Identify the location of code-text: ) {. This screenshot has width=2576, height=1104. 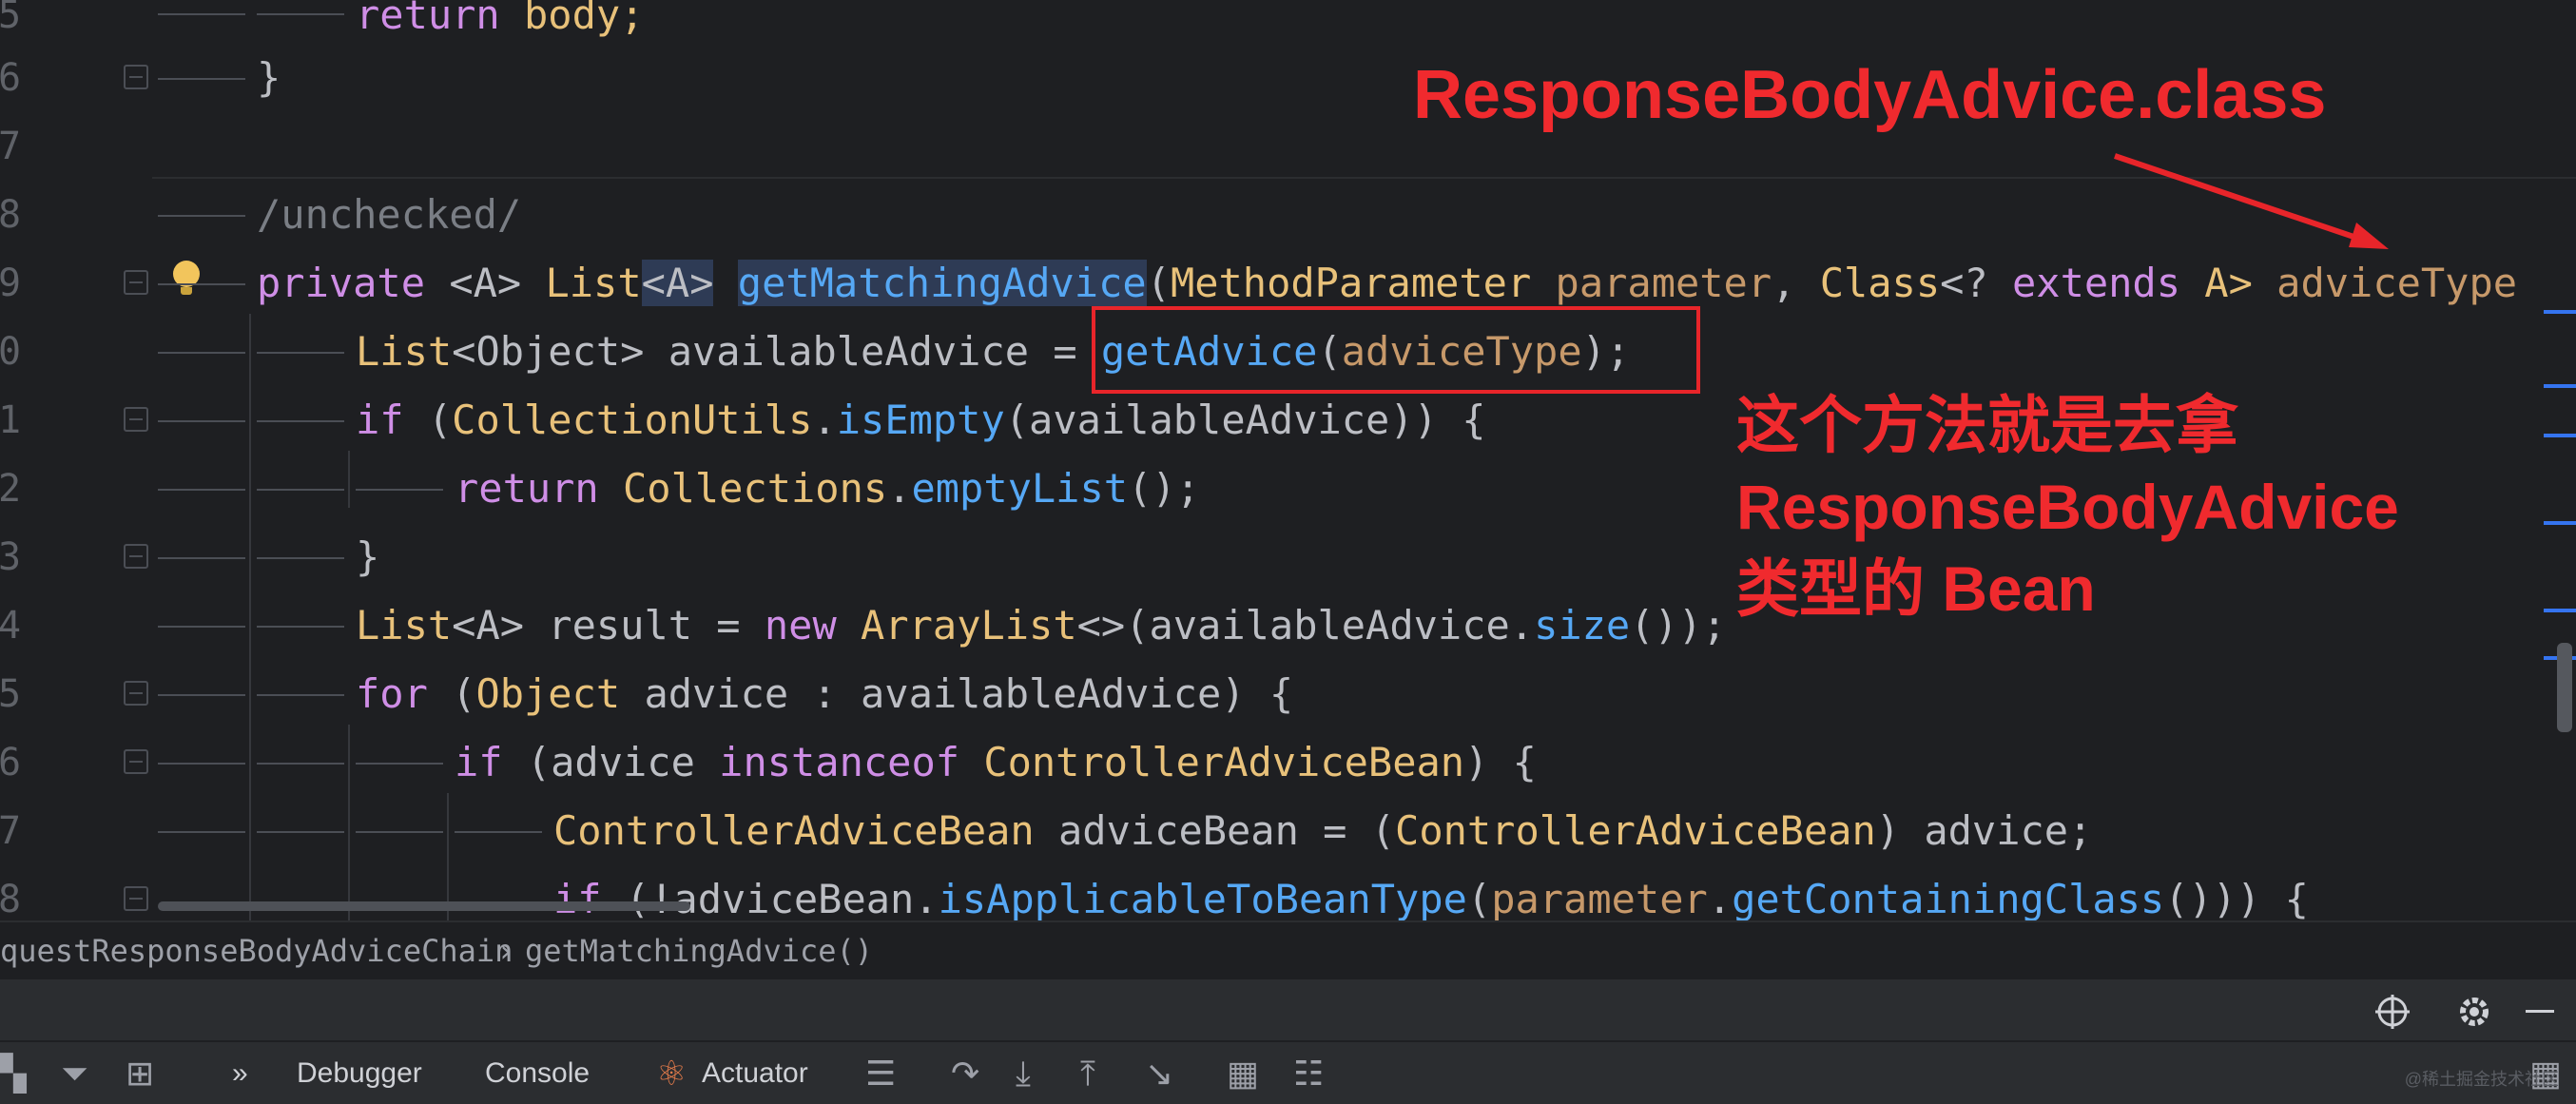
(1500, 762).